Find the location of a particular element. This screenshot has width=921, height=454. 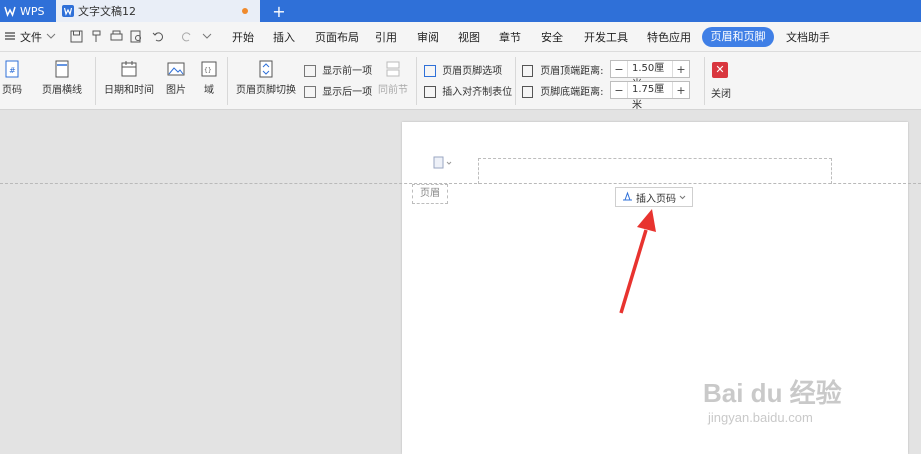

top-distance-minus-button: − is located at coordinates (619, 69).